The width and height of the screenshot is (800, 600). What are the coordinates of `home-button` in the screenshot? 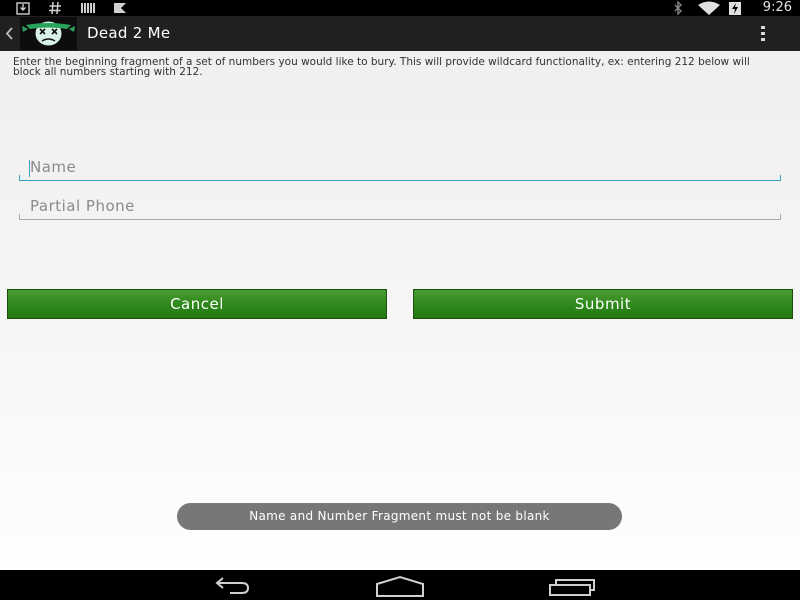 It's located at (400, 586).